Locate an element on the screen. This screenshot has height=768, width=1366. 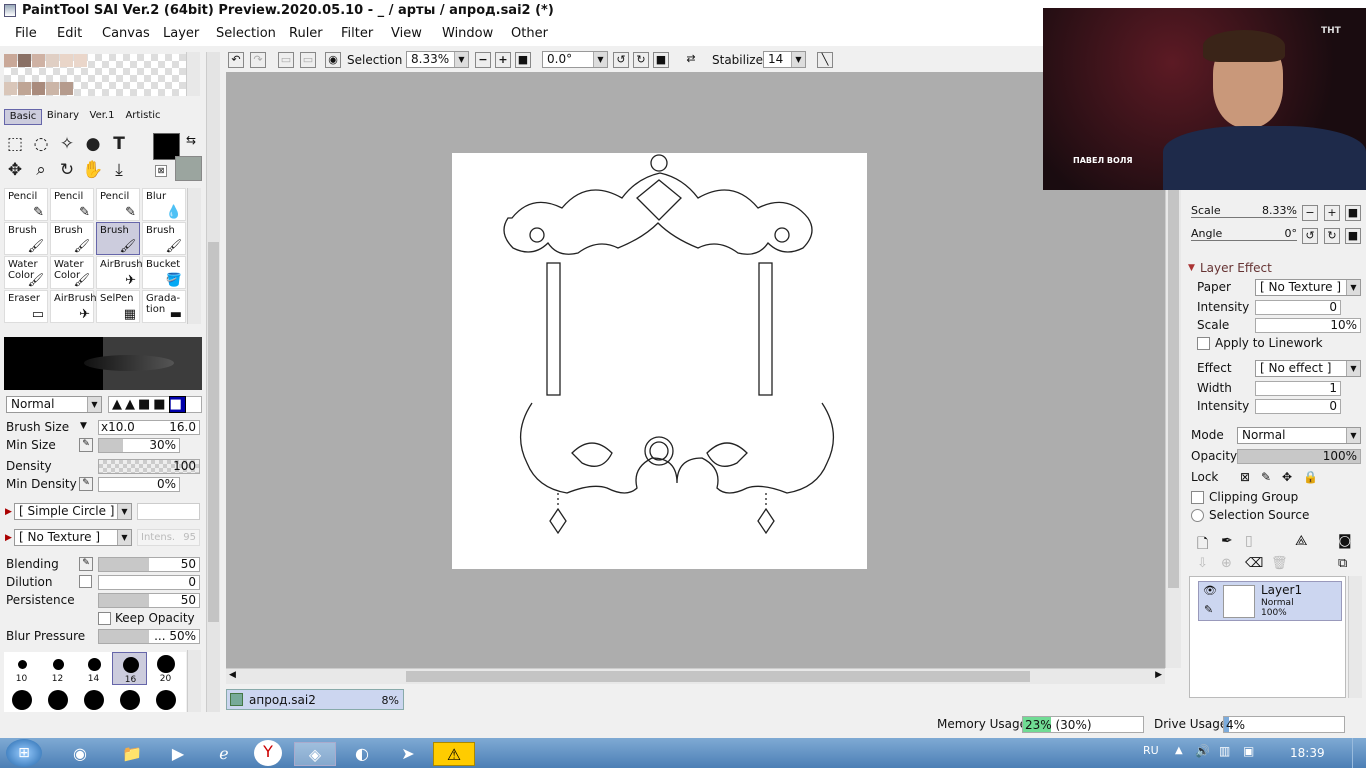
brush-tool-cell: AirBrush ✈ is located at coordinates (119, 272).